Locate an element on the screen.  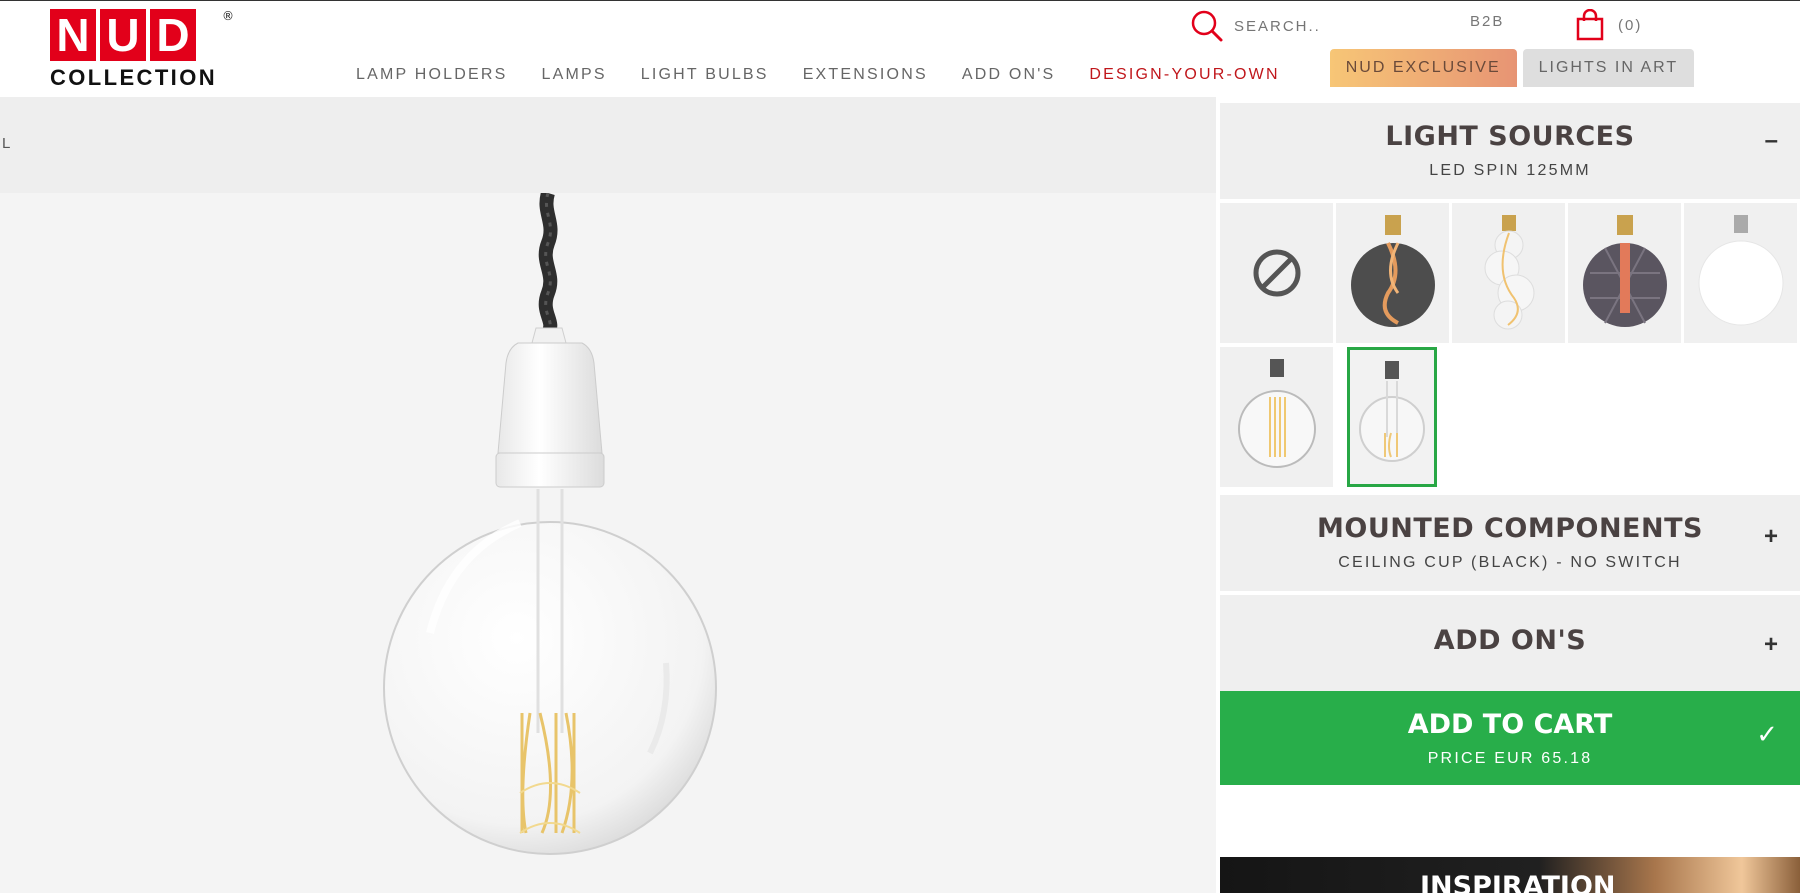
inspiration-banner: INSPIRATION is located at coordinates (1510, 875).